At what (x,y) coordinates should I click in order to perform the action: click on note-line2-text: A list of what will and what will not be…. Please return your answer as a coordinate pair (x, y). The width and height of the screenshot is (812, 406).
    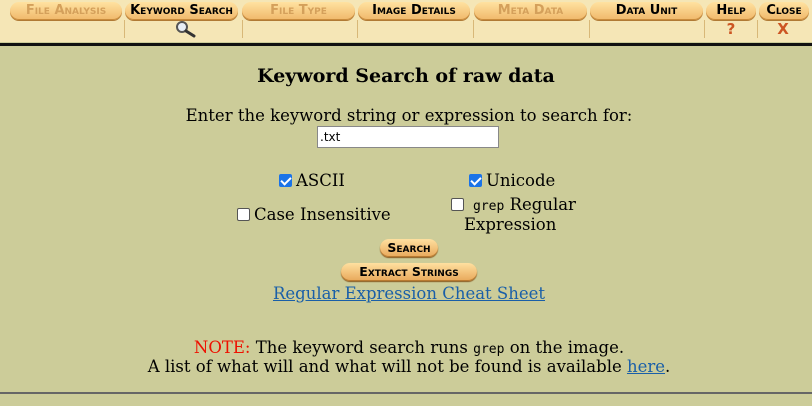
    Looking at the image, I should click on (384, 366).